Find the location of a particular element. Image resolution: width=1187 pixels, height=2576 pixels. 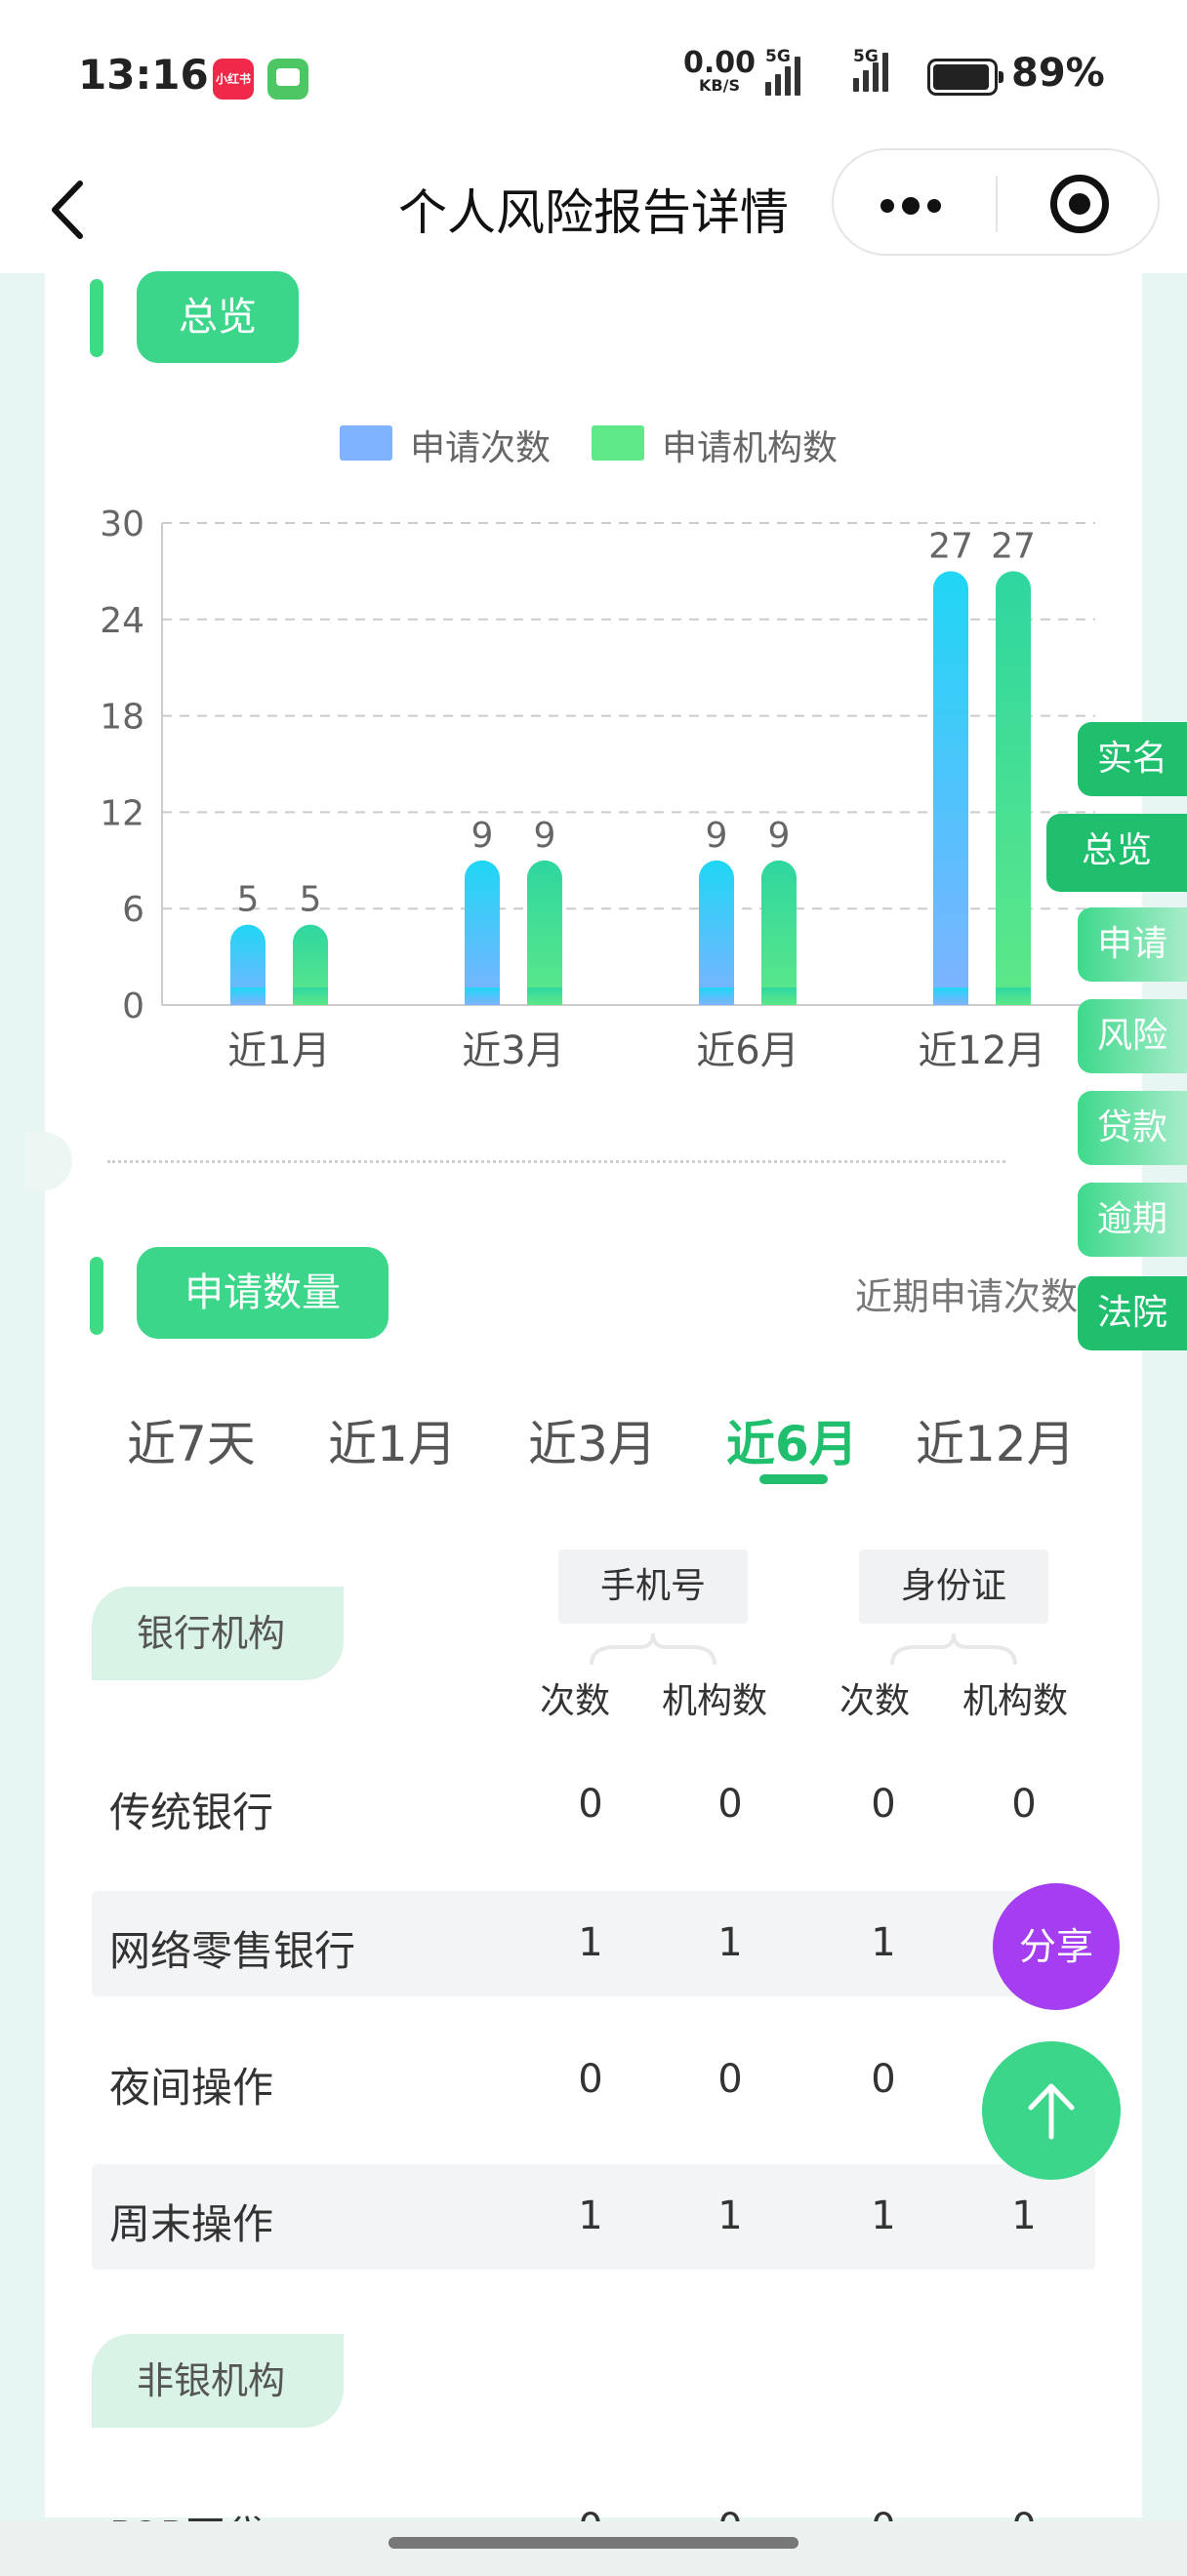

overview-section-title: 总览 is located at coordinates (218, 317).